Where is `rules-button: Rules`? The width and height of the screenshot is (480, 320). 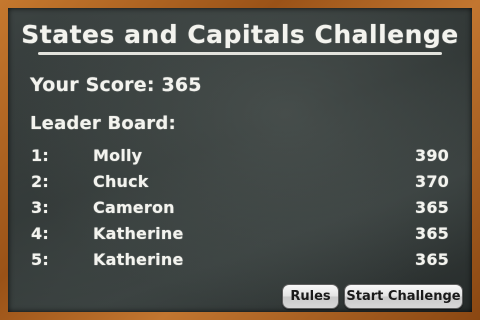 rules-button: Rules is located at coordinates (310, 296).